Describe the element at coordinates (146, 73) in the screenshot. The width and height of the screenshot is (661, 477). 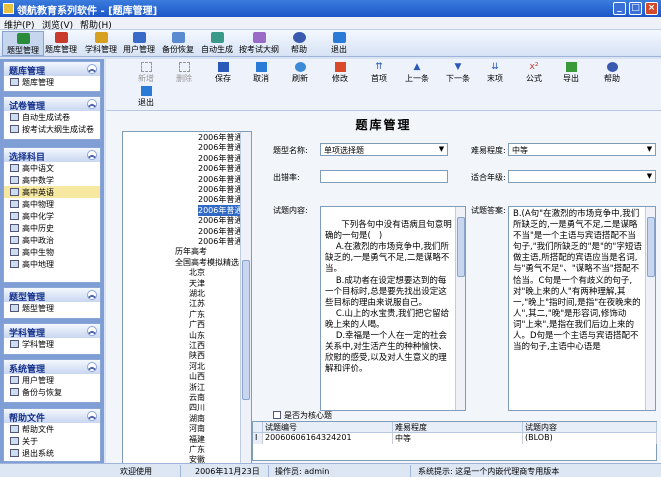
I see `new-button: 新增` at that location.